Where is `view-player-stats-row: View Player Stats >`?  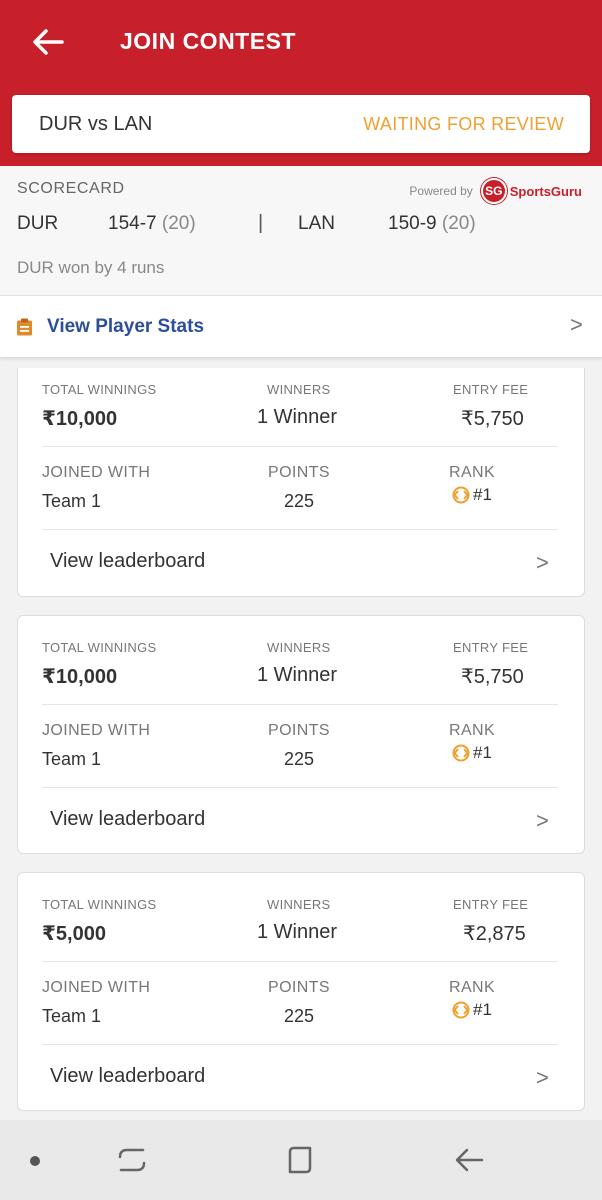 view-player-stats-row: View Player Stats > is located at coordinates (301, 327).